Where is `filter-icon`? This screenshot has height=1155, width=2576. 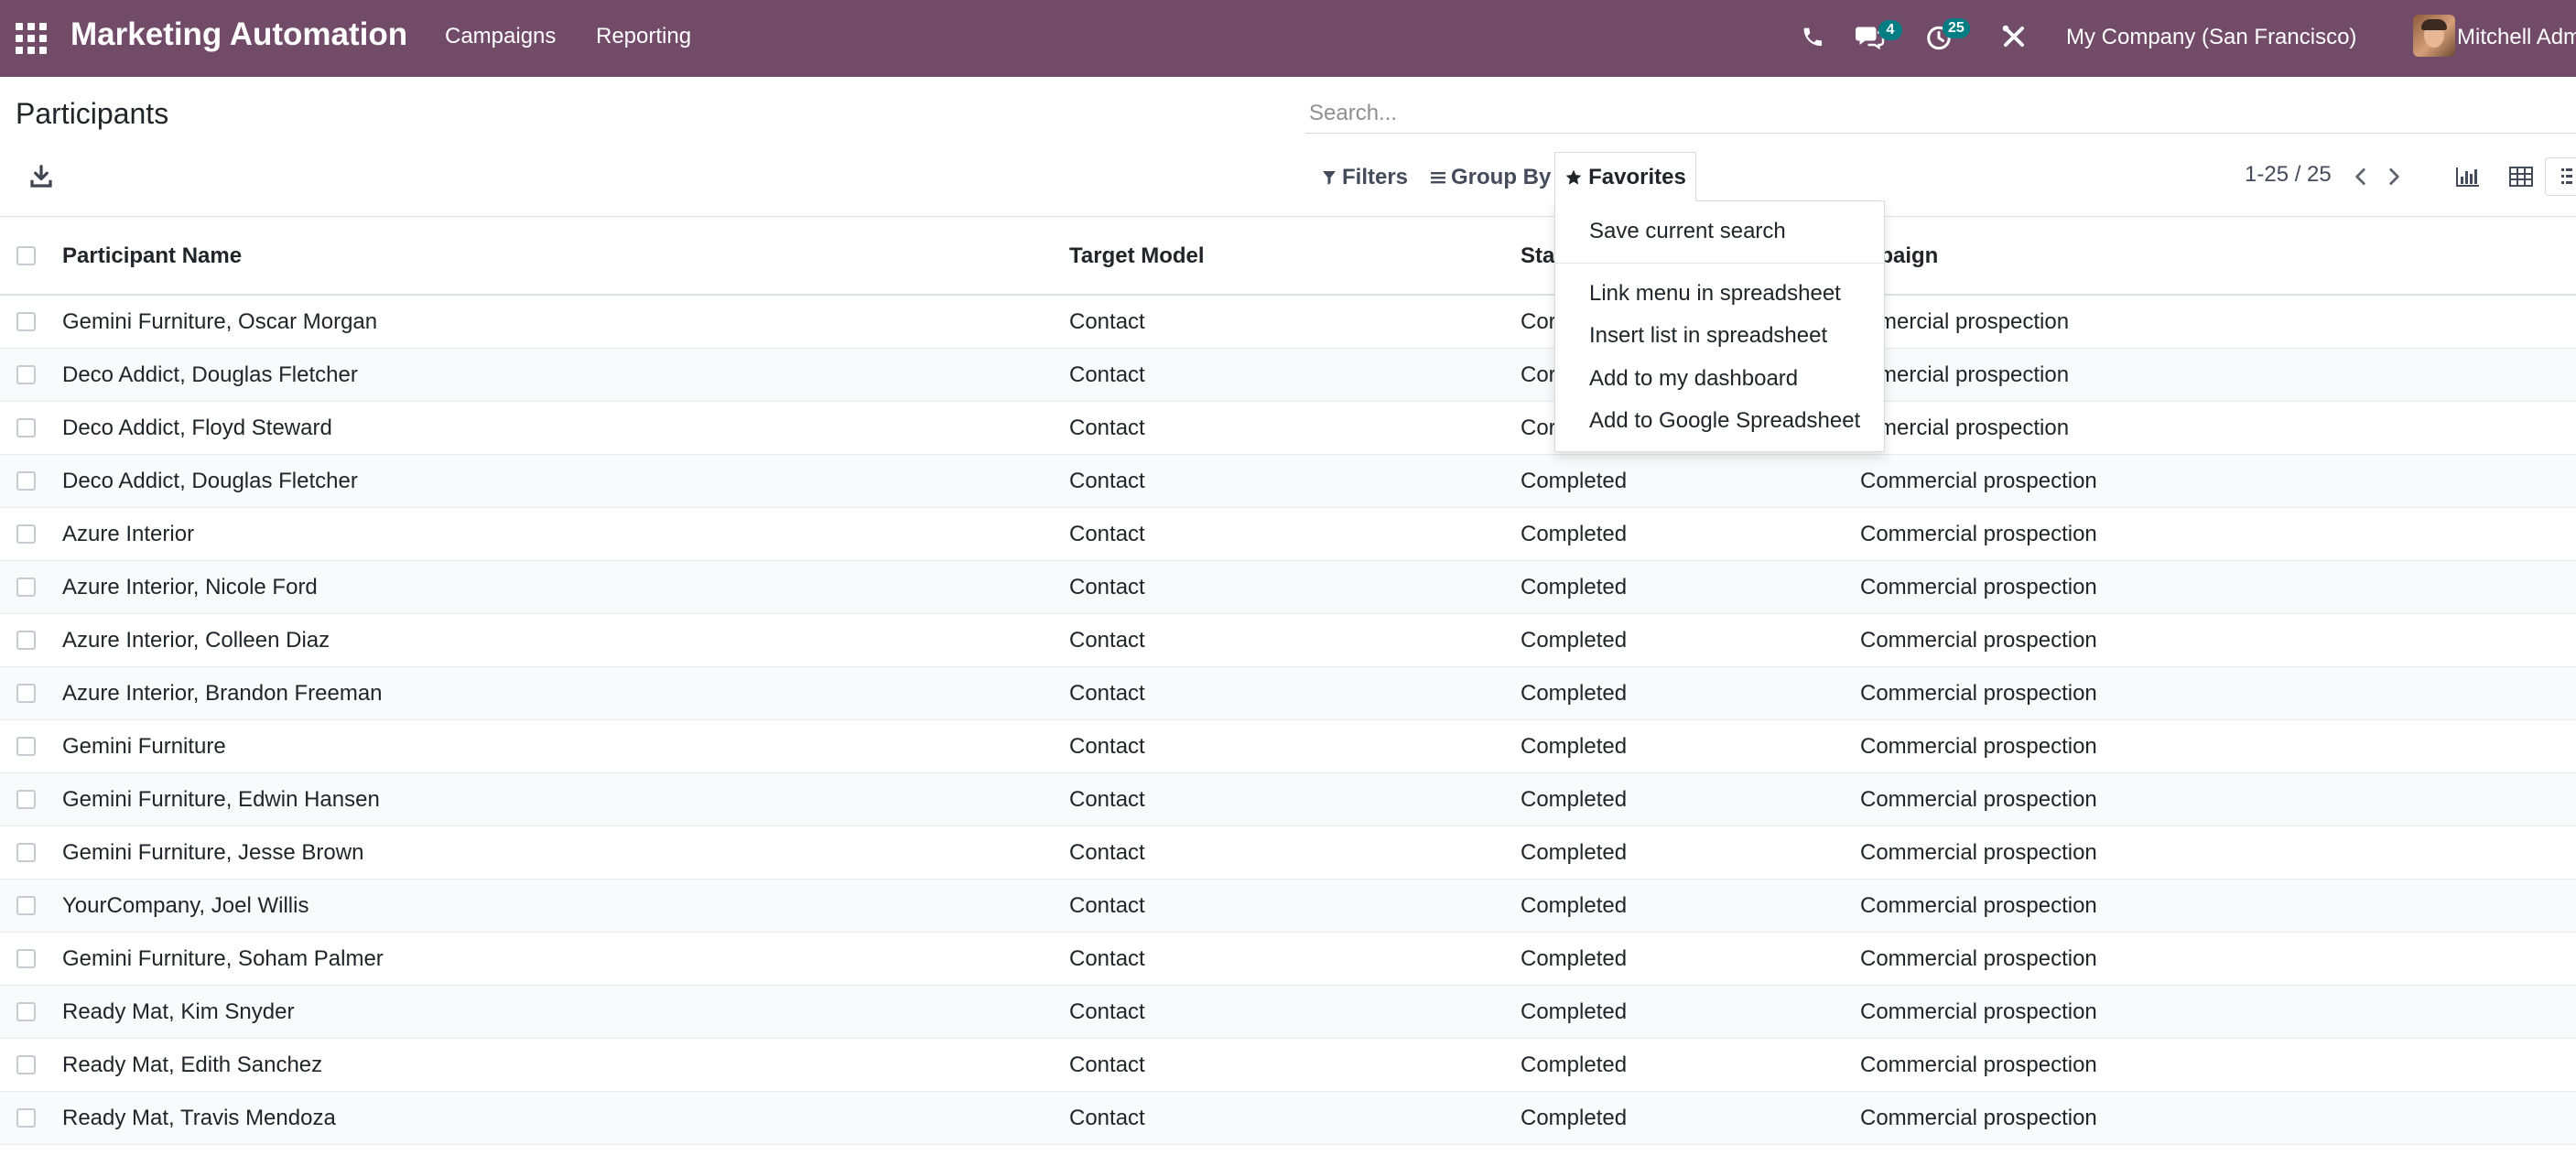 filter-icon is located at coordinates (1330, 178).